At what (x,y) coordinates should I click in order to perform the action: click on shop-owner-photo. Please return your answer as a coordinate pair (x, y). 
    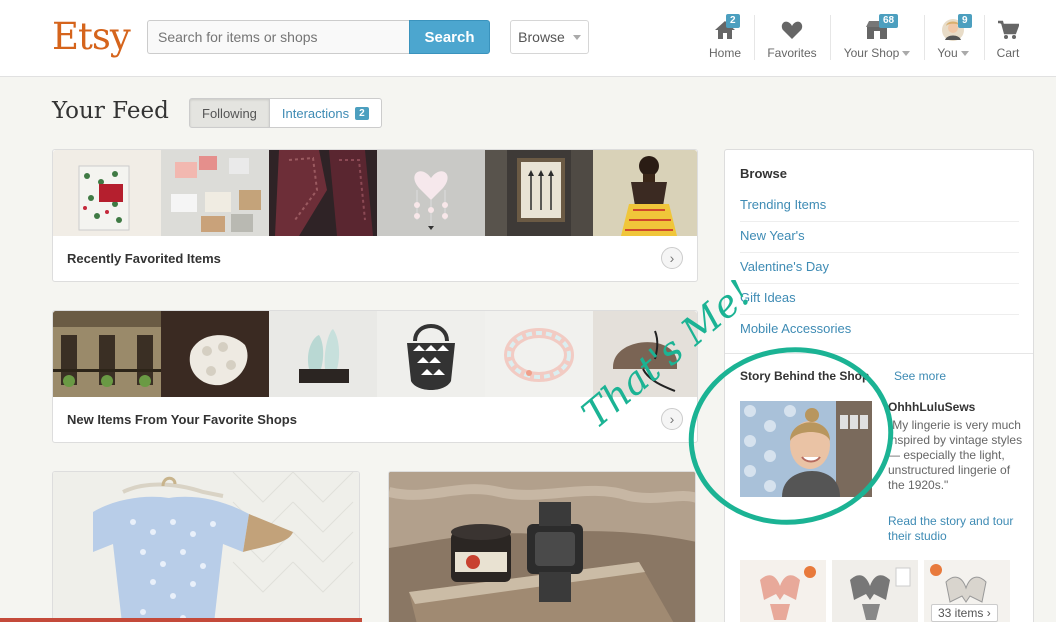
    Looking at the image, I should click on (806, 449).